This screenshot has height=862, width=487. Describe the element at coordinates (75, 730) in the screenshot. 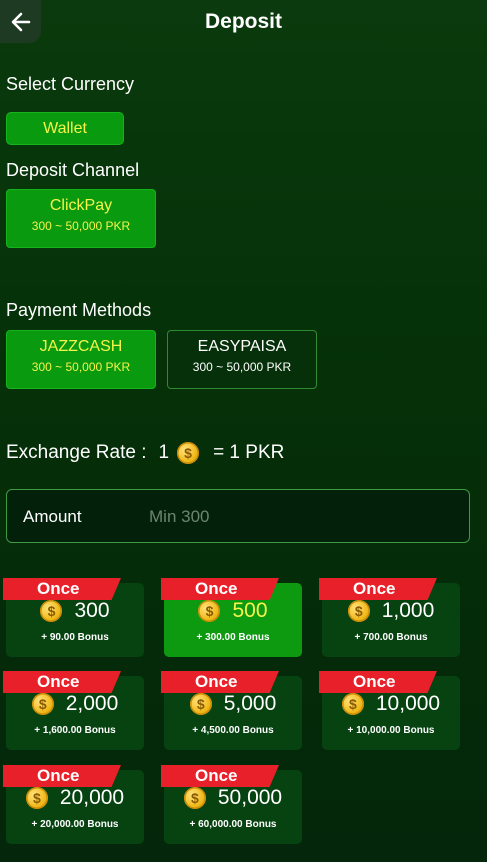

I see `package-bonus: + 1,600.00 Bonus` at that location.